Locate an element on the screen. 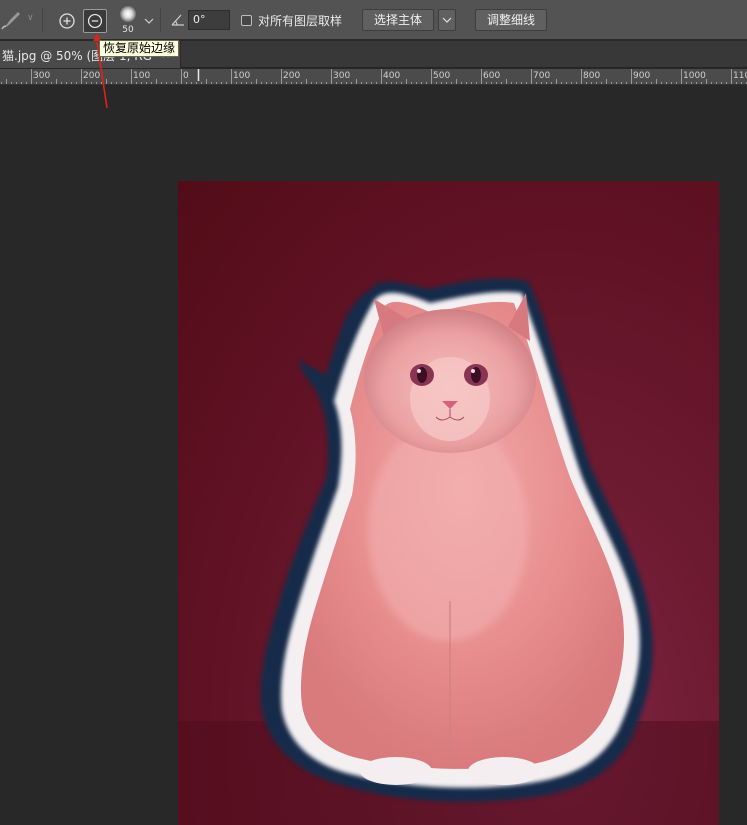 The height and width of the screenshot is (825, 747). tool-preset-caret-icon: ∨ is located at coordinates (30, 18).